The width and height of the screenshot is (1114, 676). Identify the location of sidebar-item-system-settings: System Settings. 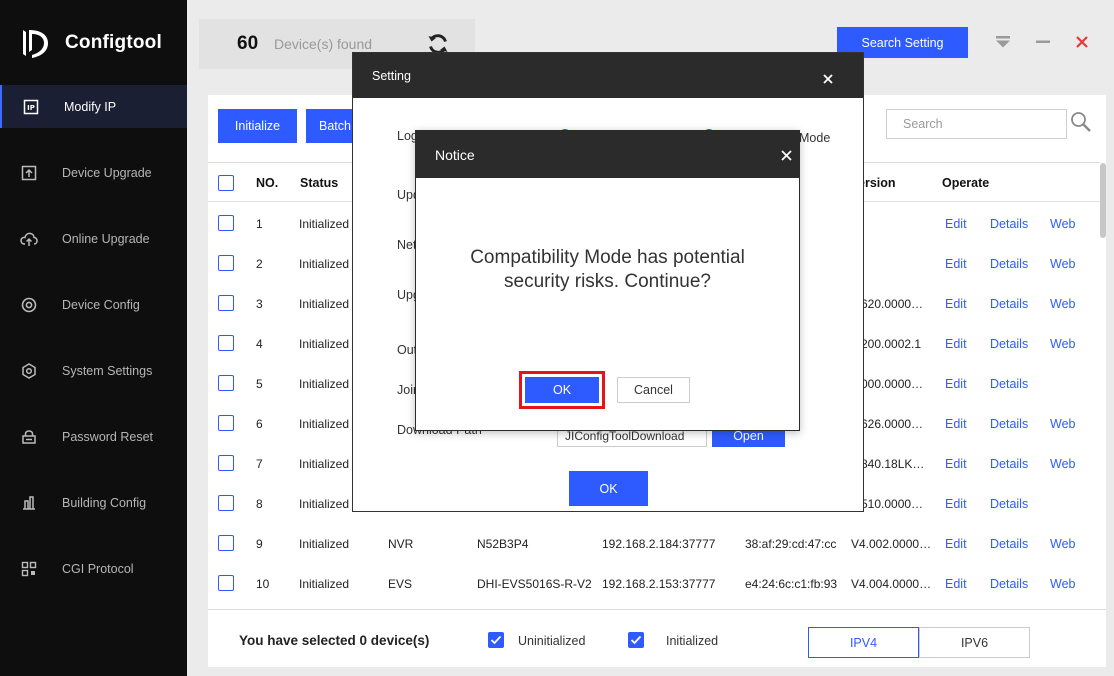
(93, 370).